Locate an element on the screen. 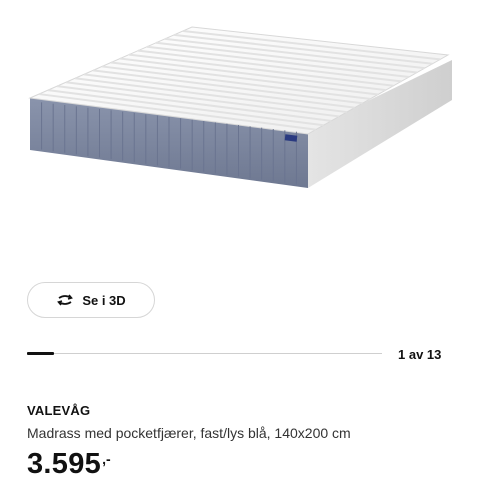 The image size is (480, 481). price-suffix: ,- is located at coordinates (106, 459).